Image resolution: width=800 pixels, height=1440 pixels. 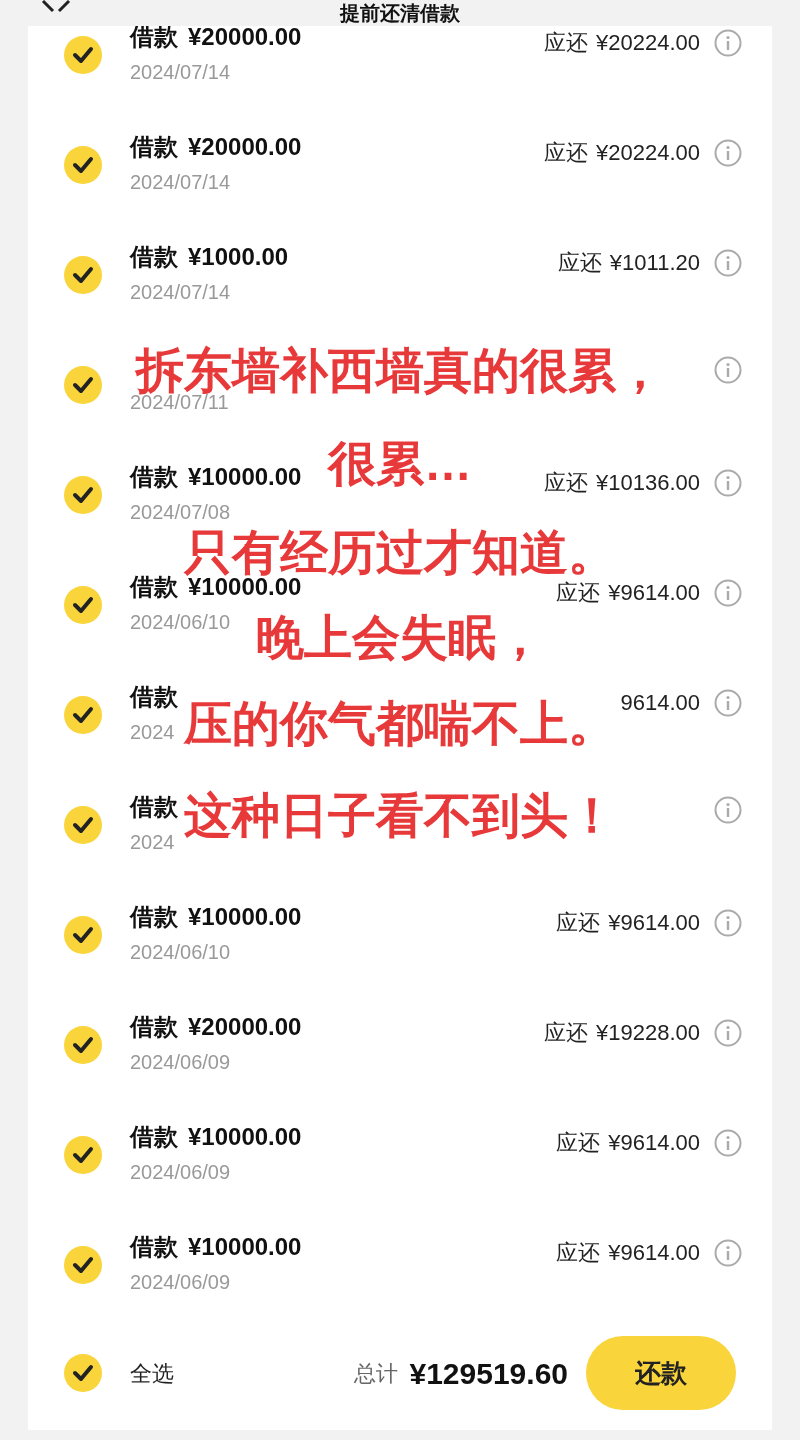 What do you see at coordinates (660, 703) in the screenshot?
I see `due-amount: 9614.00` at bounding box center [660, 703].